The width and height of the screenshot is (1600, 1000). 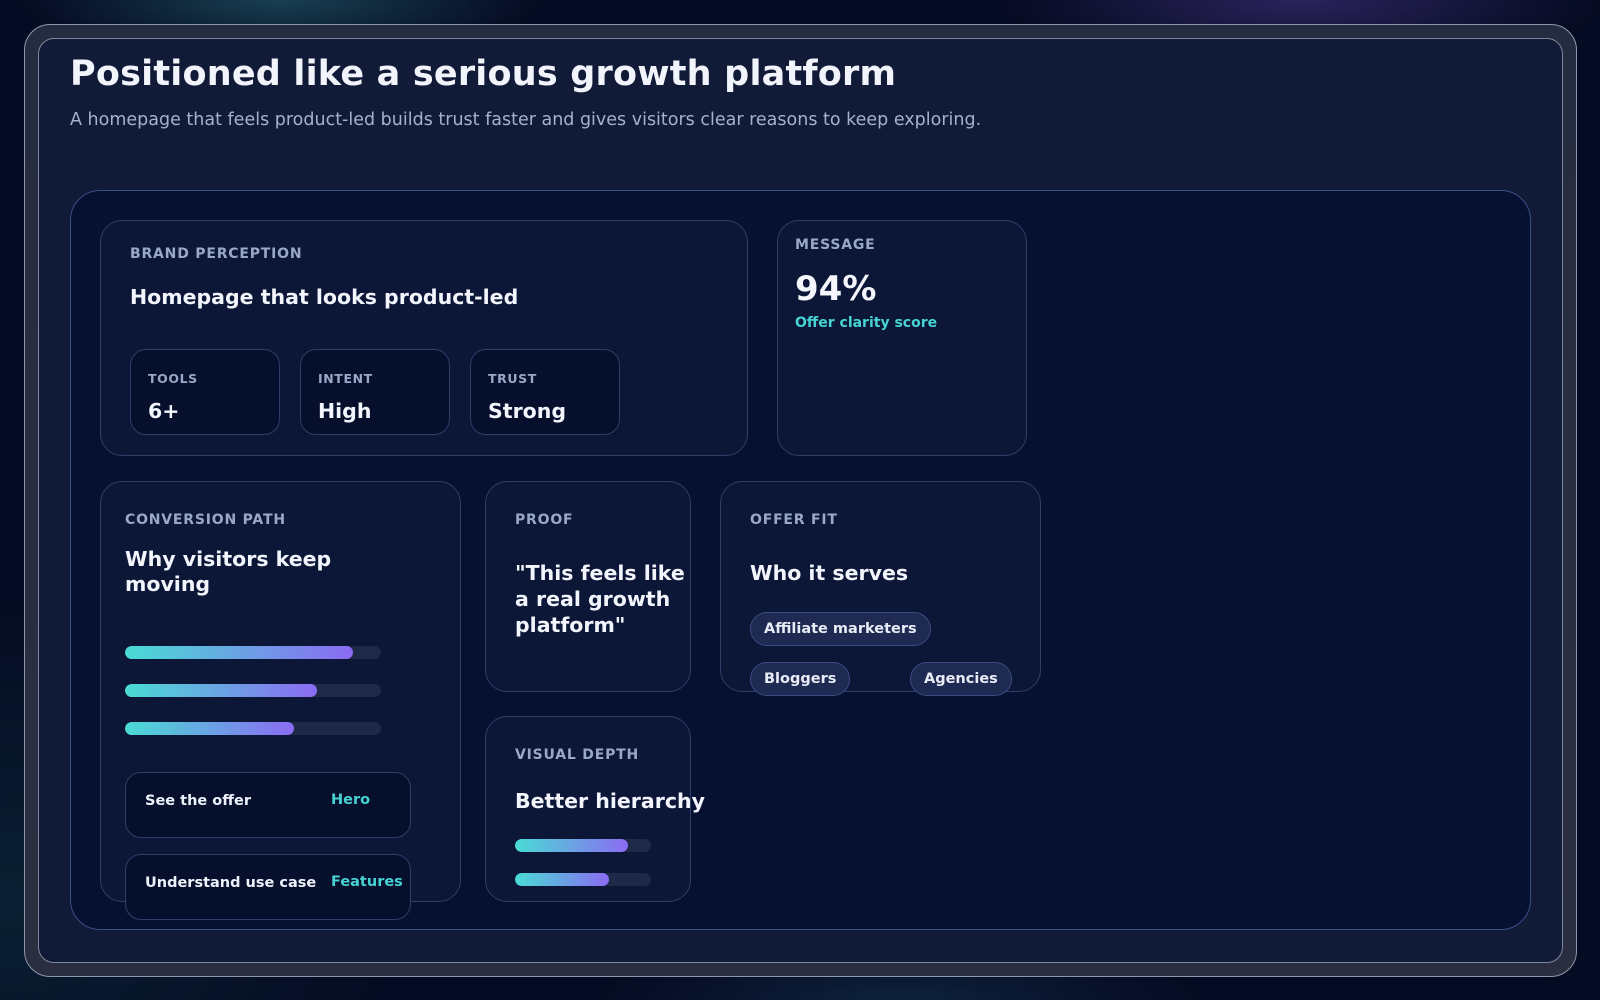 I want to click on chip-affiliate-marketers: Affiliate marketers, so click(x=840, y=629).